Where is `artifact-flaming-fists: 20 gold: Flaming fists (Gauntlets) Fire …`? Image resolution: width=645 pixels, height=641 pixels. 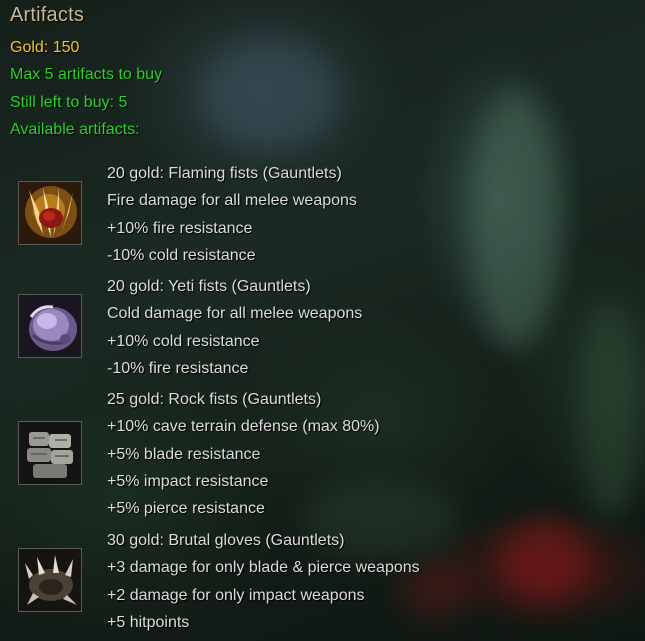 artifact-flaming-fists: 20 gold: Flaming fists (Gauntlets) Fire … is located at coordinates (232, 214).